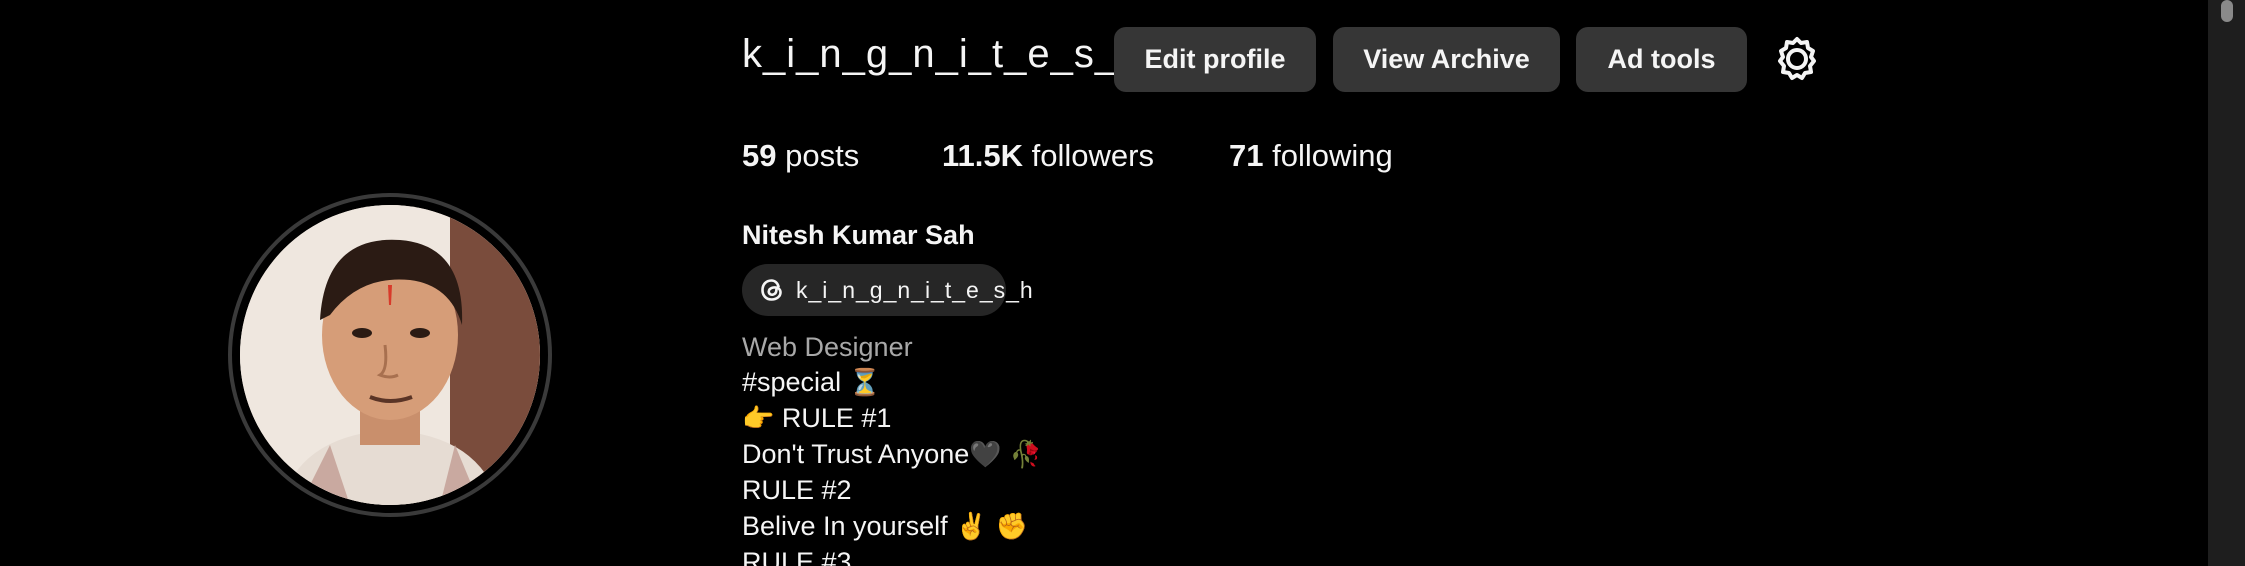  What do you see at coordinates (759, 155) in the screenshot?
I see `posts-count: 59` at bounding box center [759, 155].